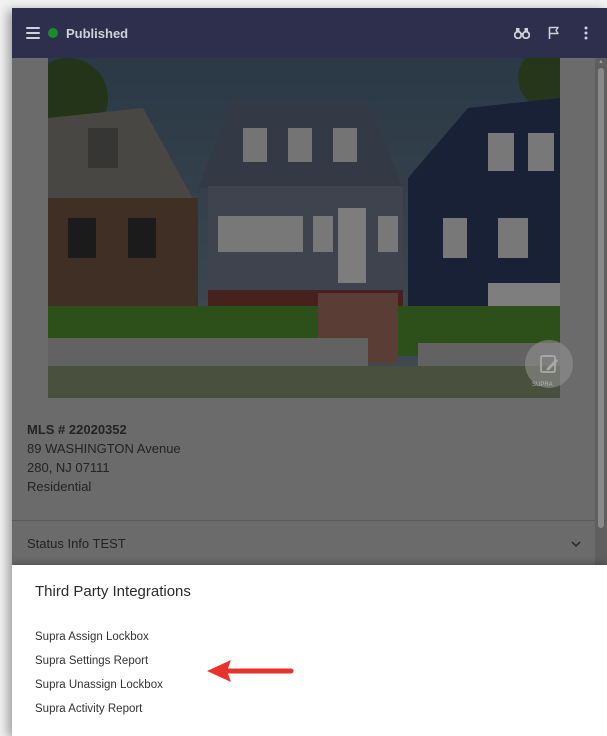  Describe the element at coordinates (303, 520) in the screenshot. I see `section-divider` at that location.